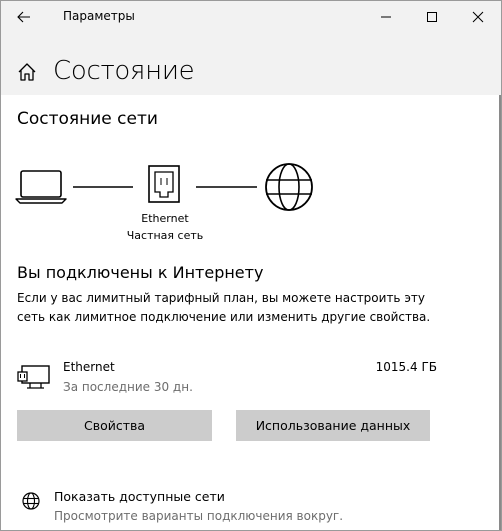 The height and width of the screenshot is (531, 502). Describe the element at coordinates (99, 16) in the screenshot. I see `app-title: Параметры` at that location.